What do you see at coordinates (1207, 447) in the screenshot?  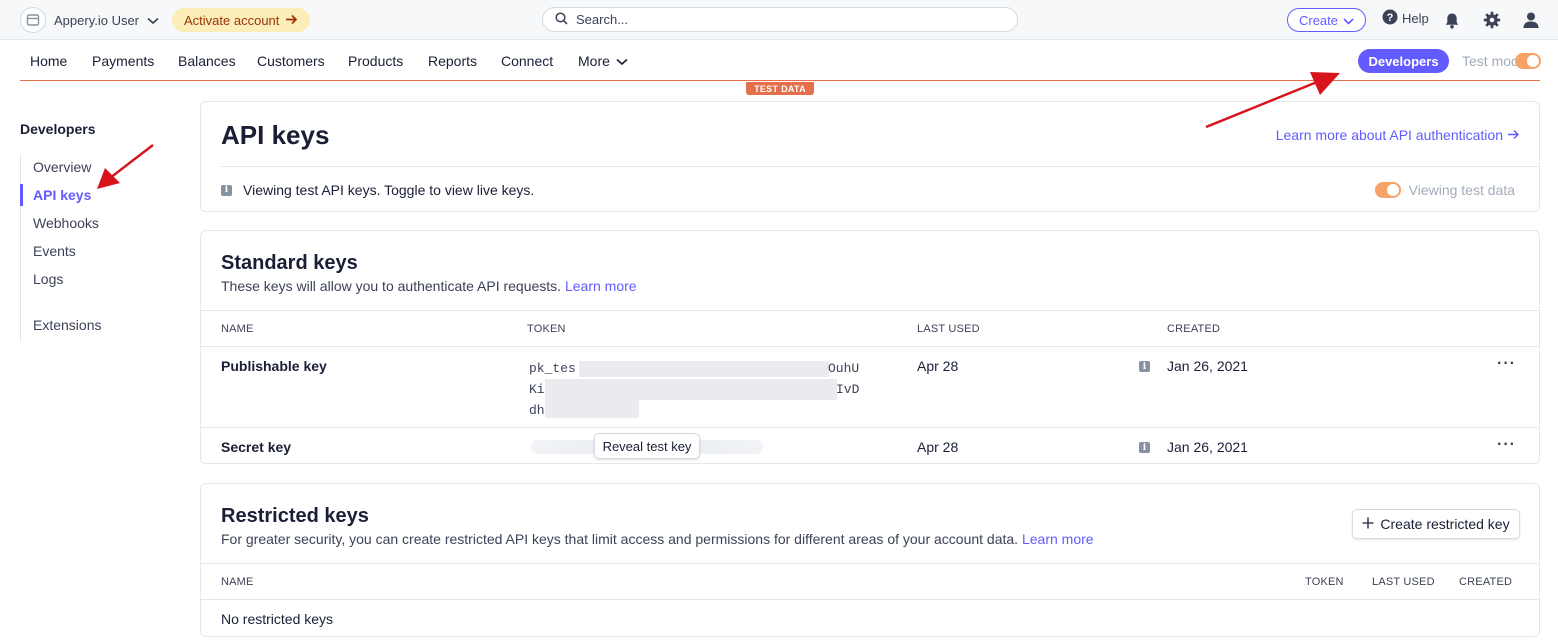 I see `secret-key-created: Jan 26, 2021` at bounding box center [1207, 447].